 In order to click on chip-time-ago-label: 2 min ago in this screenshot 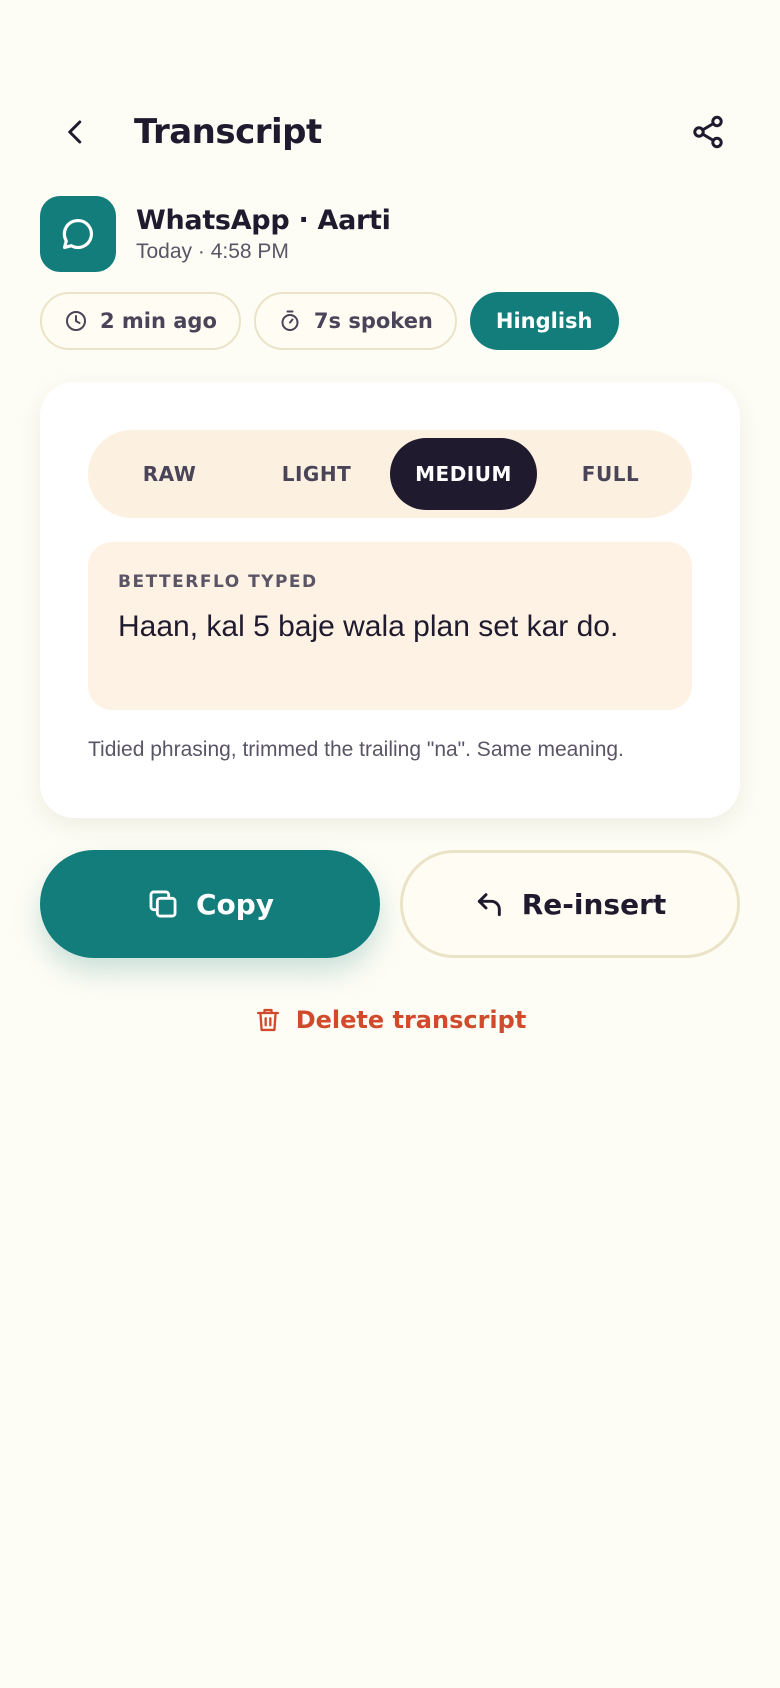, I will do `click(158, 321)`.